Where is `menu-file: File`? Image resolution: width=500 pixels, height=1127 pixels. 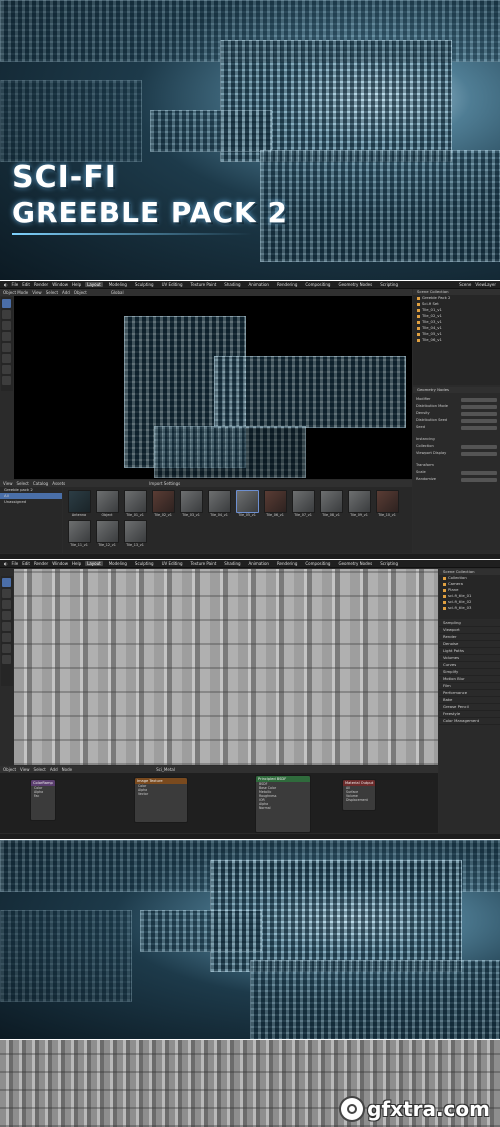
menu-file: File is located at coordinates (15, 284).